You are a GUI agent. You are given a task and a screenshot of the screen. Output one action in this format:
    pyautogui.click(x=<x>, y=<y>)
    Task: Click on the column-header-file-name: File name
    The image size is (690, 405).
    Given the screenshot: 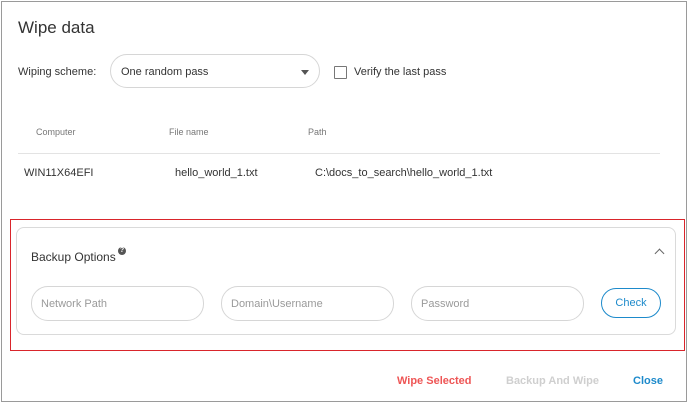 What is the action you would take?
    pyautogui.click(x=189, y=132)
    